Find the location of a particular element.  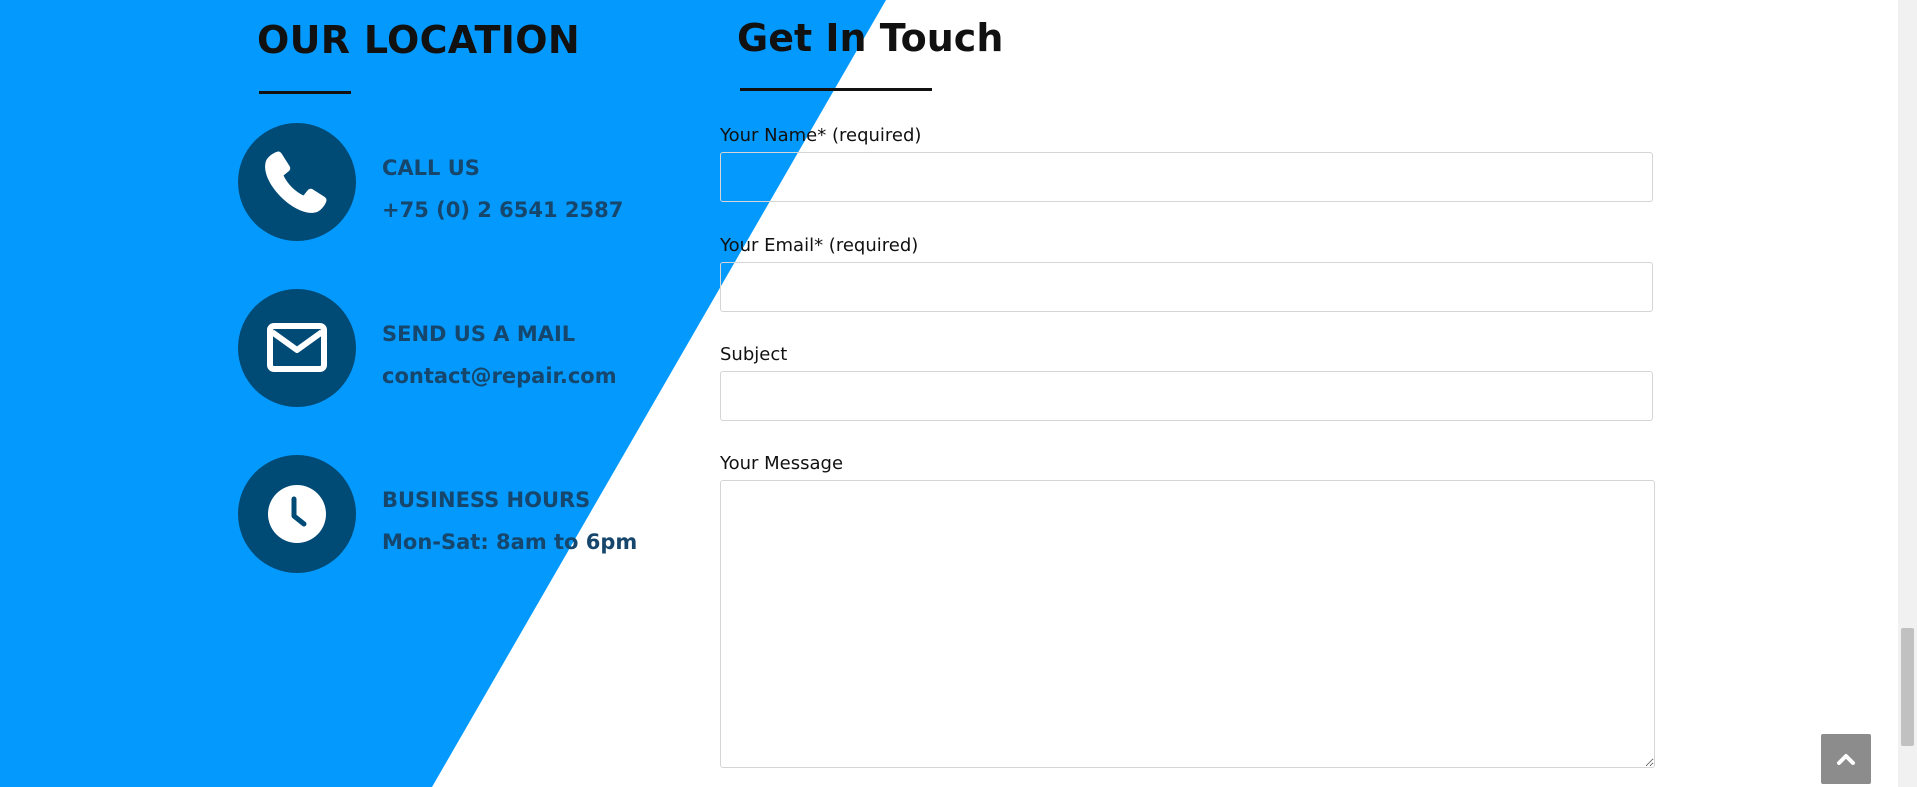

mail-label: SEND US A MAIL is located at coordinates (479, 334).